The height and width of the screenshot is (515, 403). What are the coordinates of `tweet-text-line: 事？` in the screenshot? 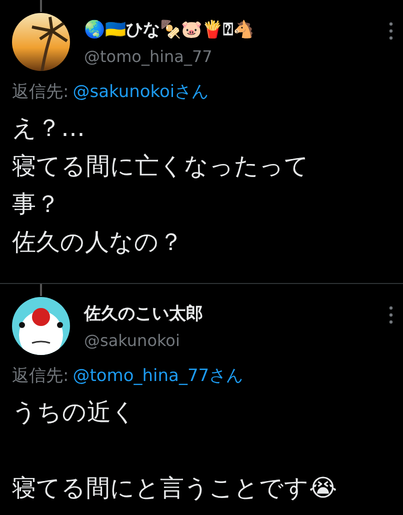 It's located at (36, 204).